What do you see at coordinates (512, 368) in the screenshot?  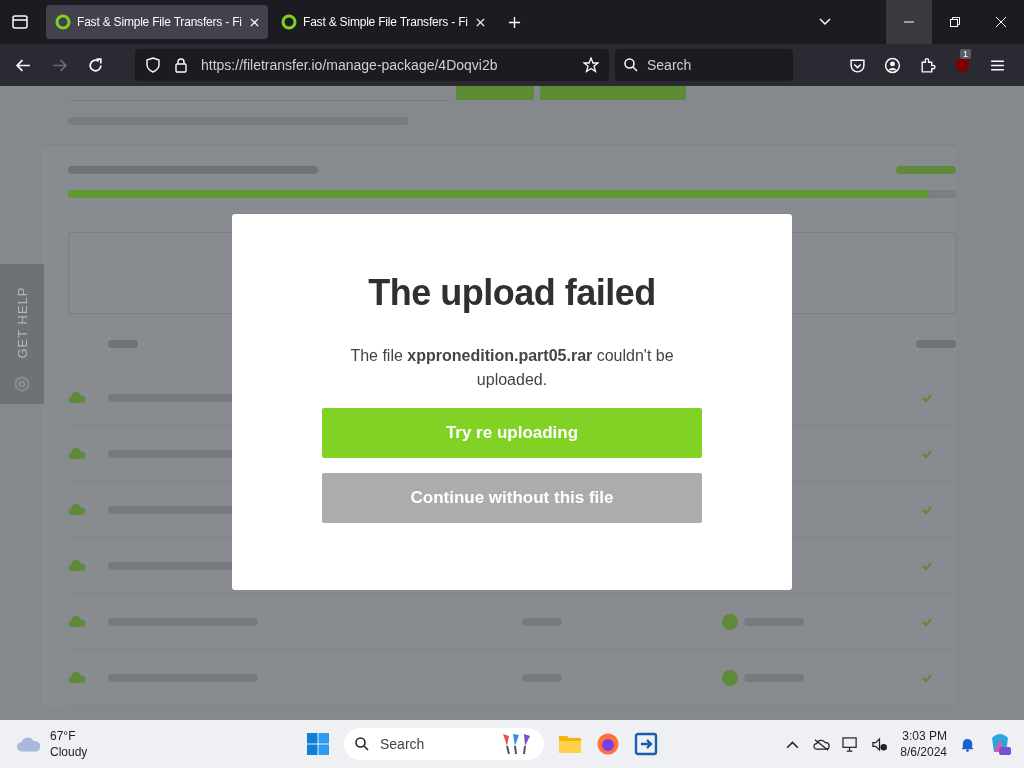 I see `dialog-message: The file xppronedition.part05.rar couldn't be uploaded.` at bounding box center [512, 368].